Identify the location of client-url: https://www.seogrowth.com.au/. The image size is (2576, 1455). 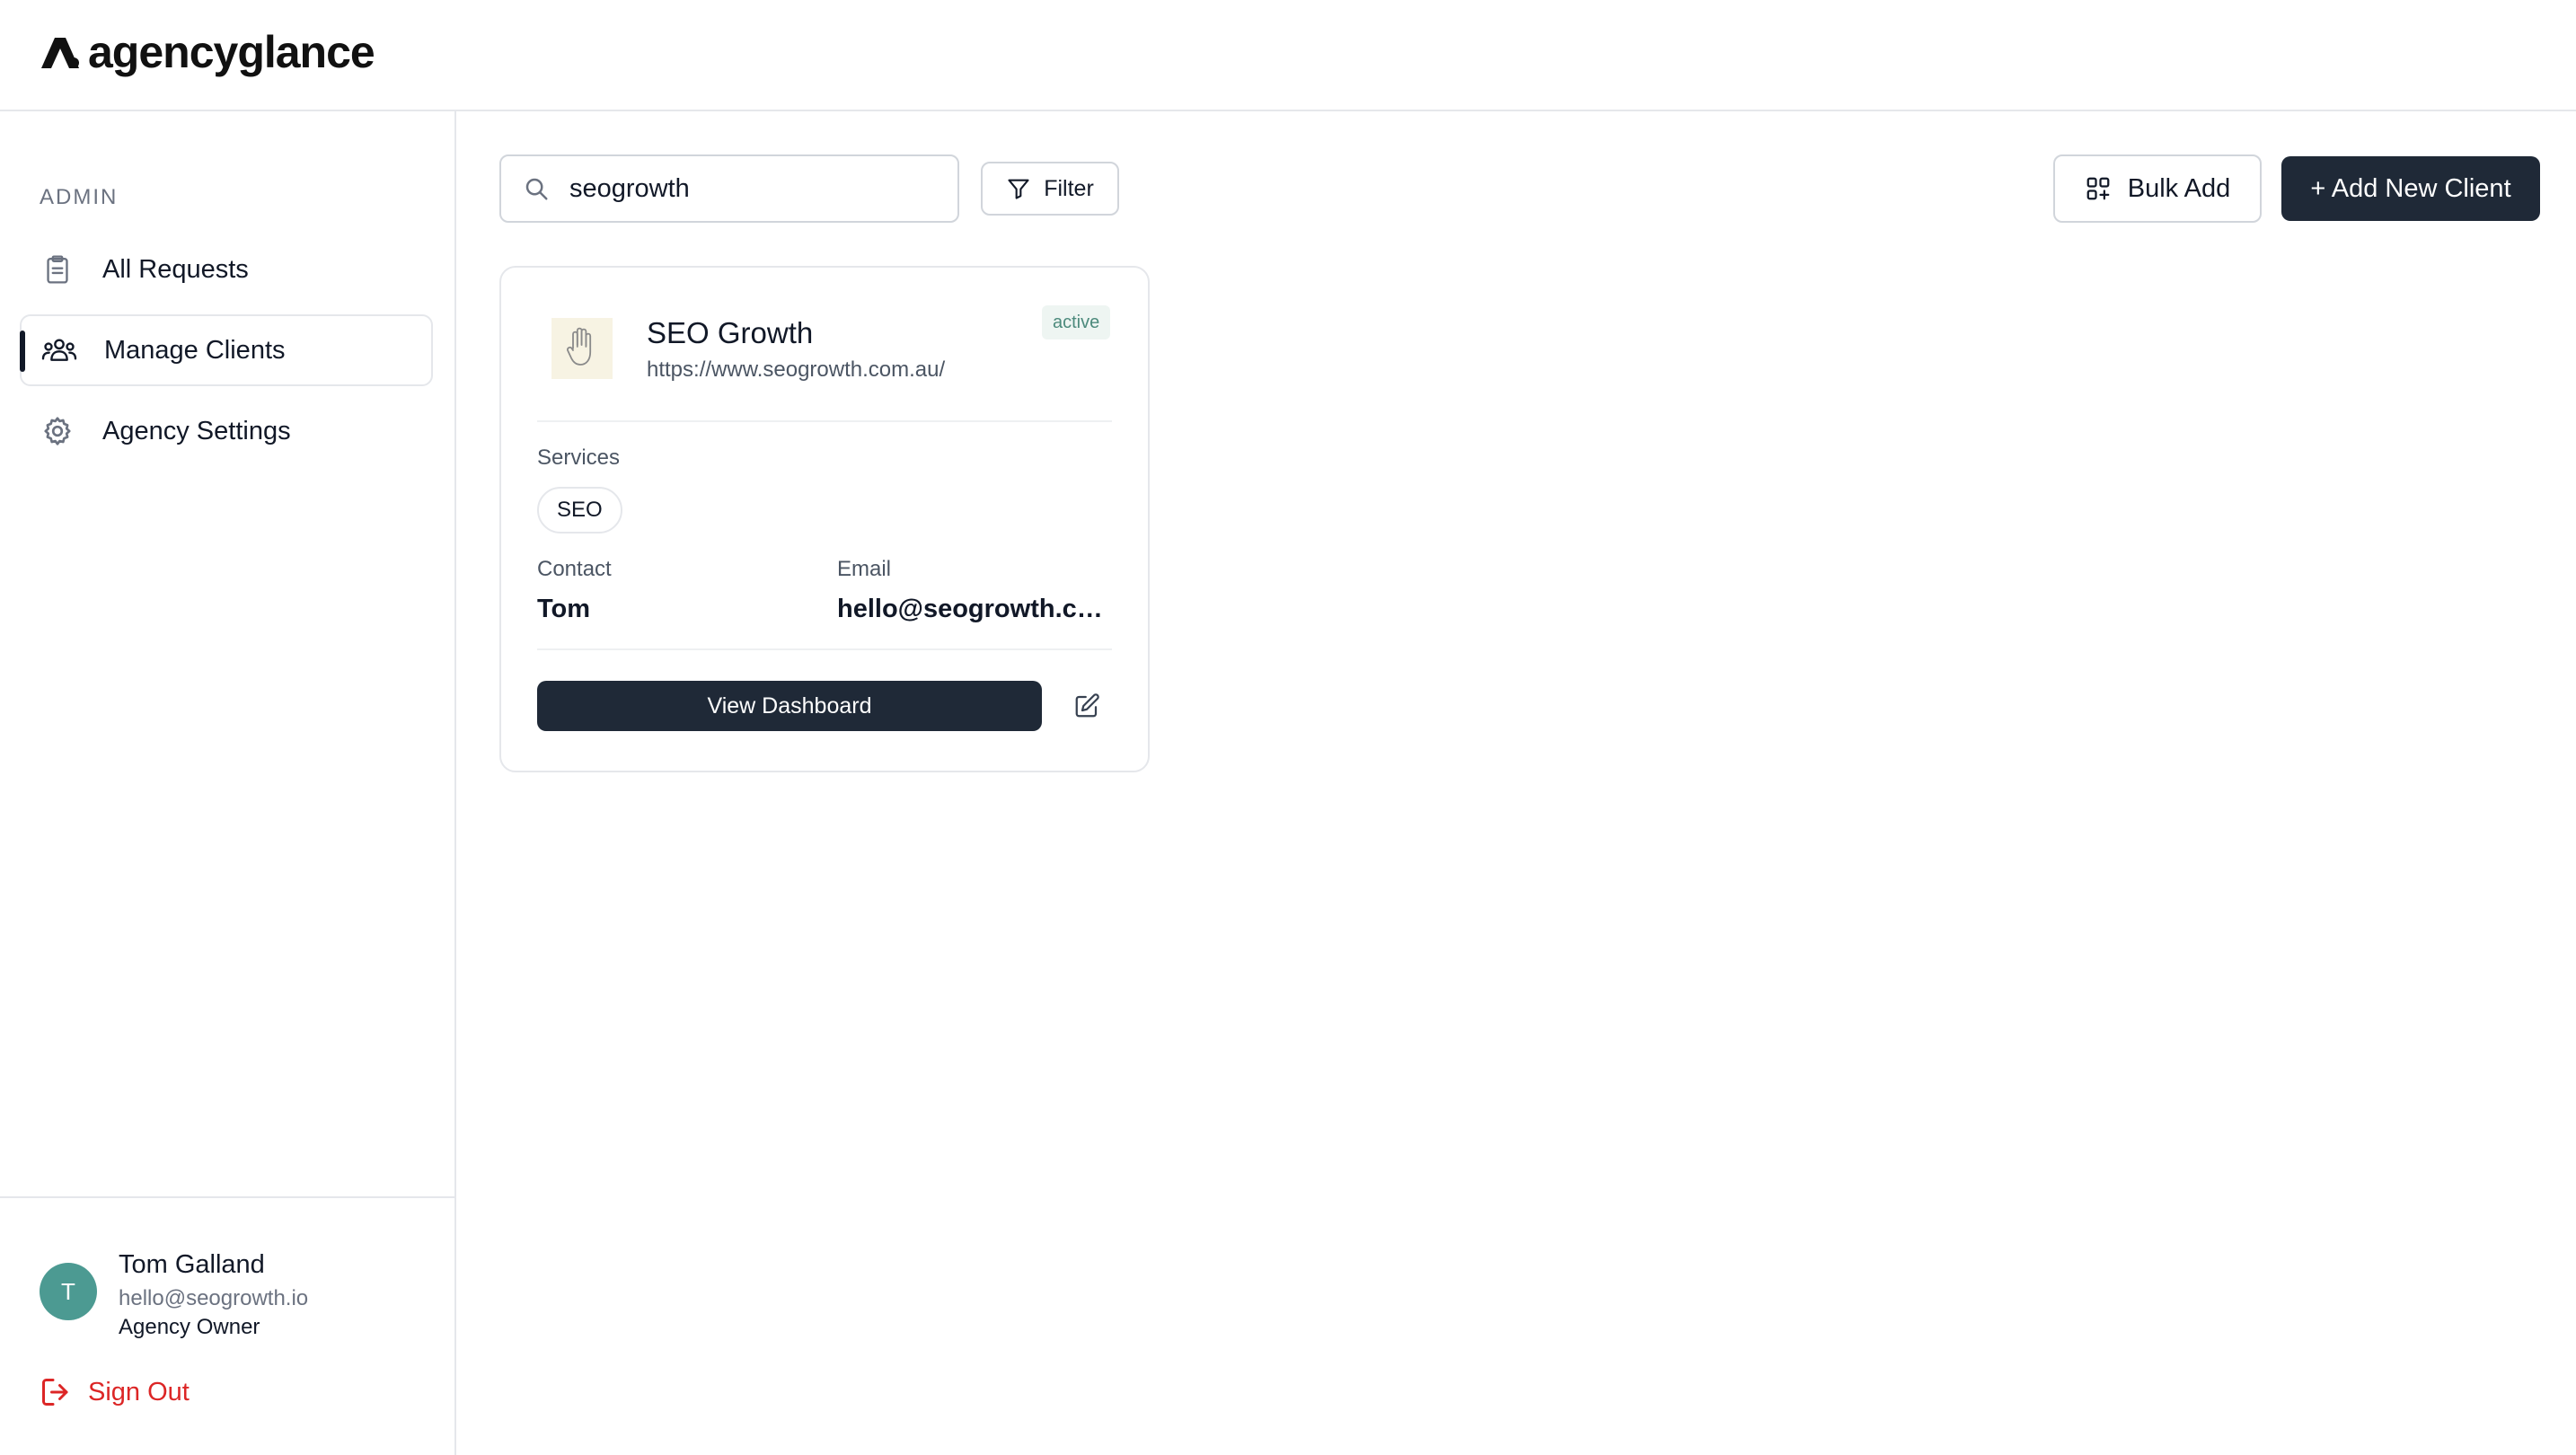
(796, 370).